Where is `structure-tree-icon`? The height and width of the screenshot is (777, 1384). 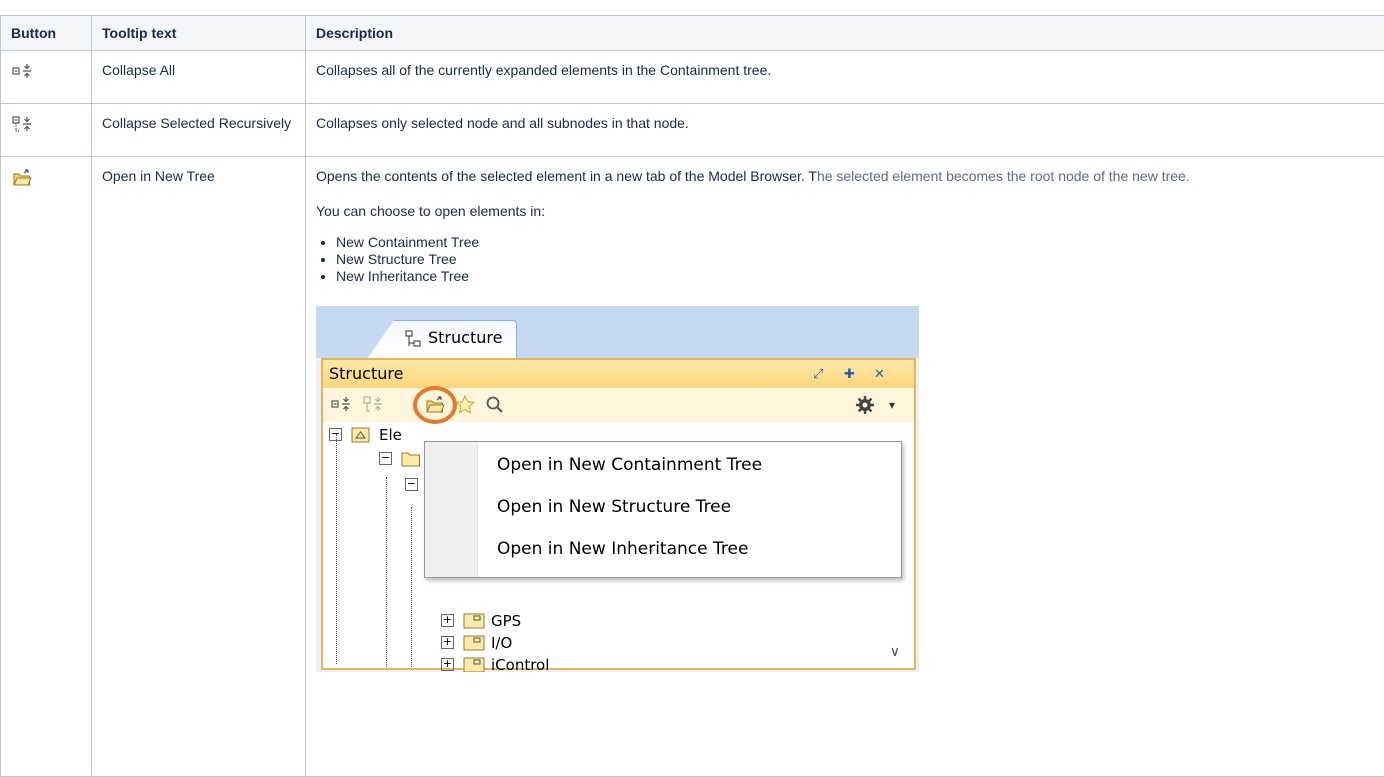 structure-tree-icon is located at coordinates (413, 338).